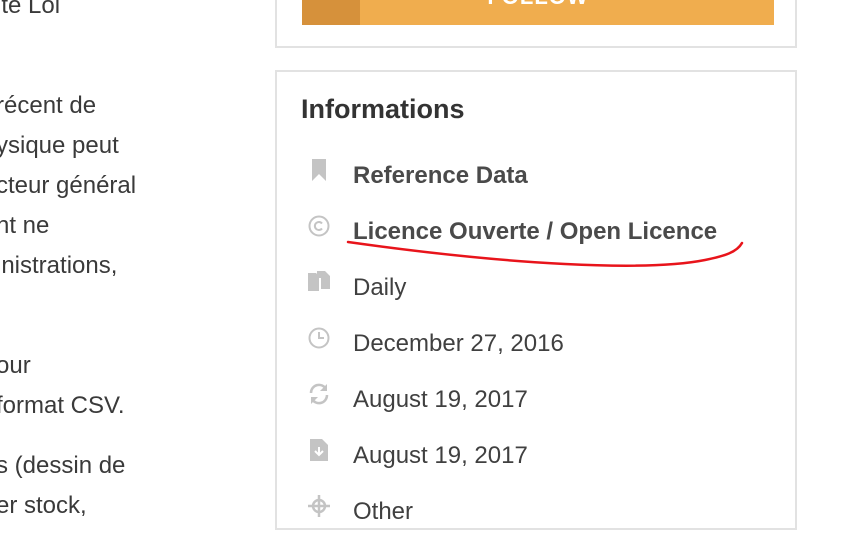 This screenshot has width=860, height=540. I want to click on info-item-created: December 27, 2016, so click(512, 344).